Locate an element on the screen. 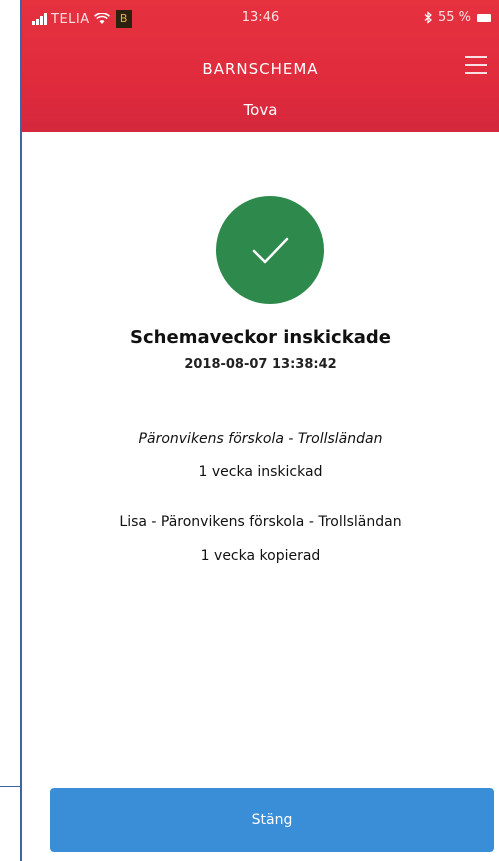 The image size is (499, 861). copied-count: 1 vecka kopierad is located at coordinates (260, 556).